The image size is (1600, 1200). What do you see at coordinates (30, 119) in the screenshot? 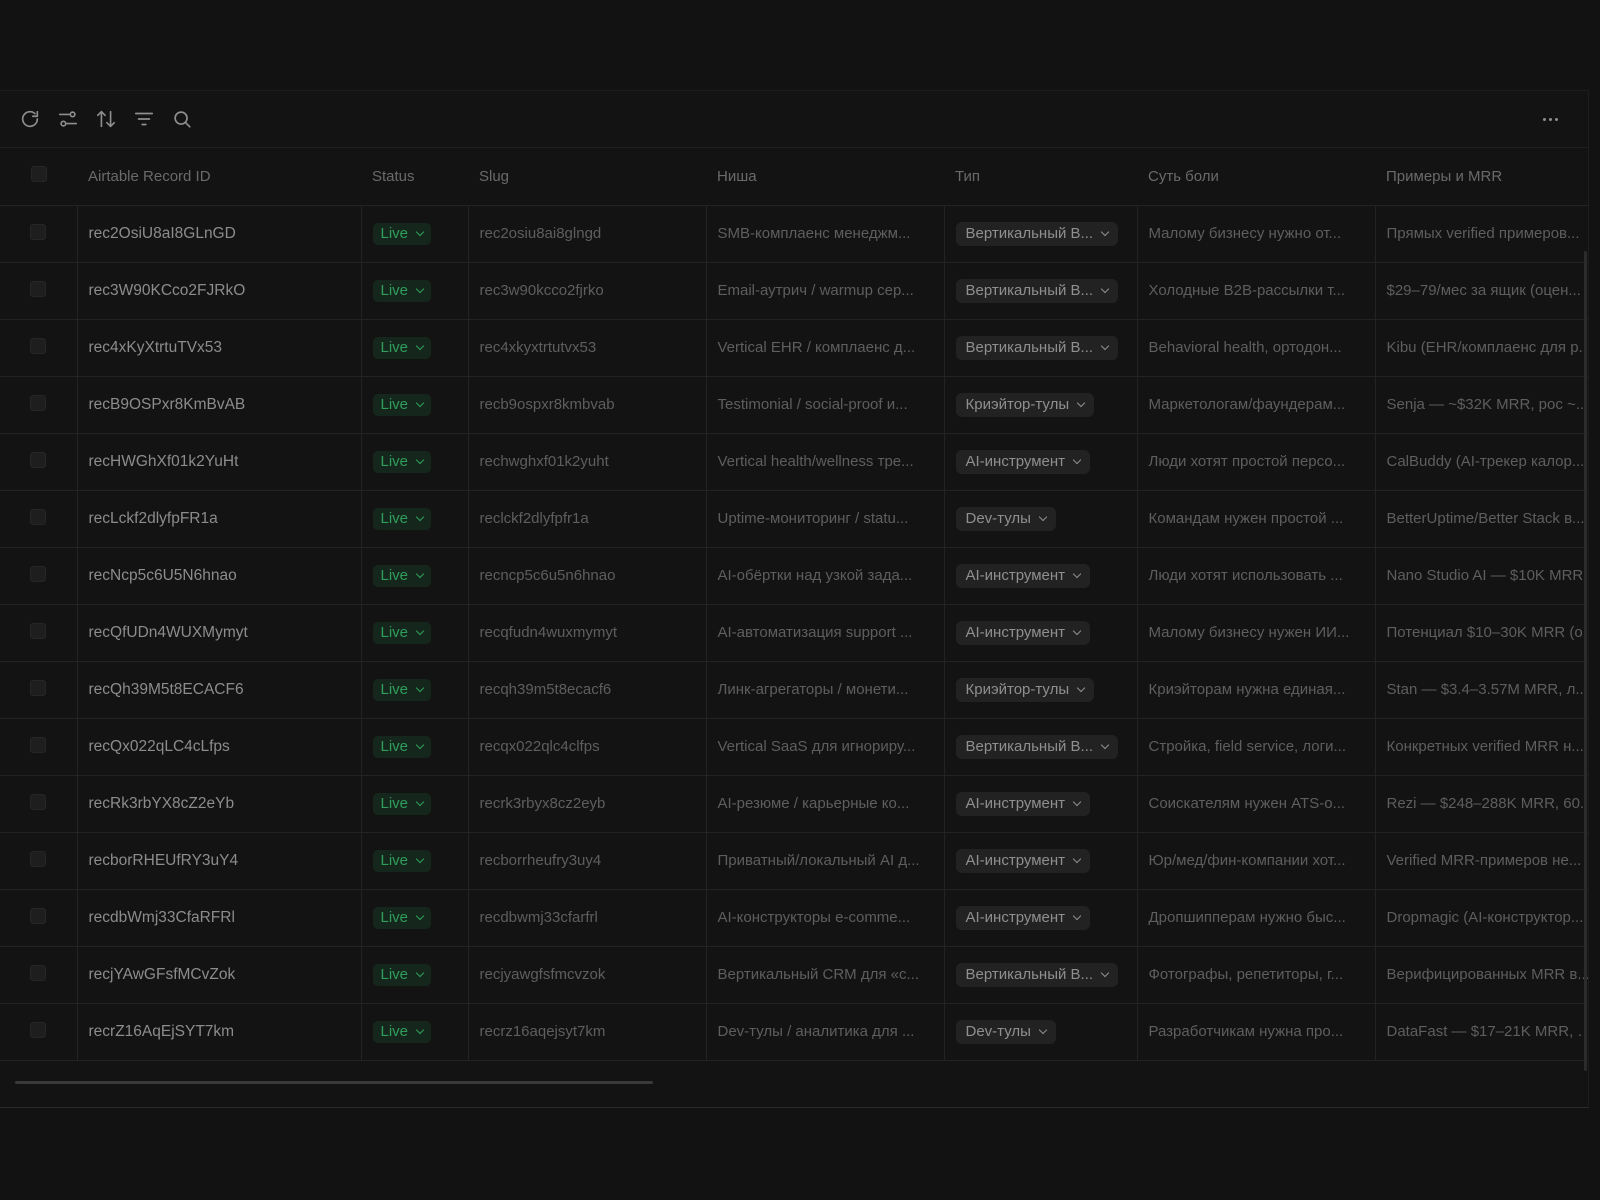
I see `refresh-icon` at bounding box center [30, 119].